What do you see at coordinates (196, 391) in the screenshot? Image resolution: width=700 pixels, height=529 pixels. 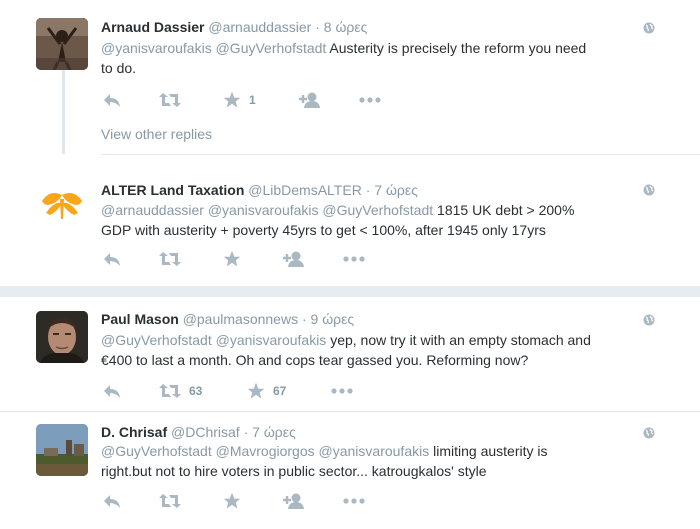 I see `retweet-count: 63` at bounding box center [196, 391].